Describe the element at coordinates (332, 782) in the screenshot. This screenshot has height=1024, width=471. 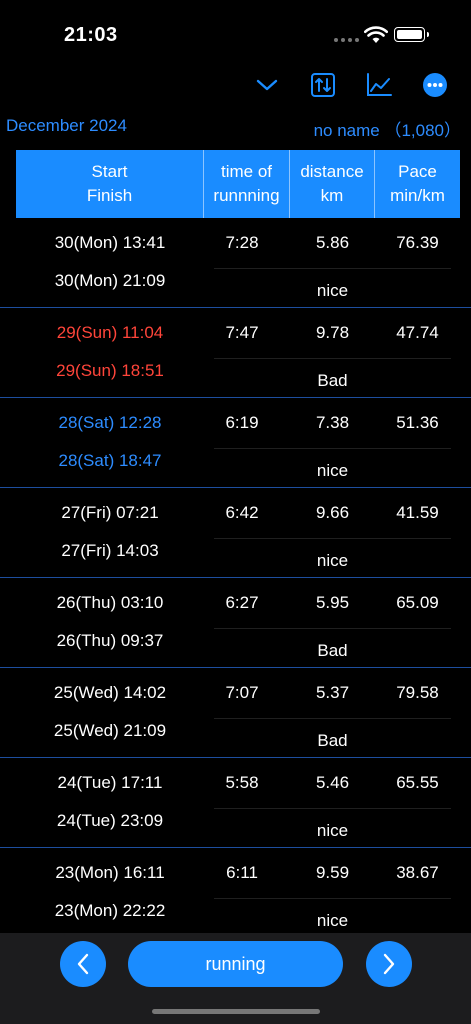
I see `distance: 5.46` at that location.